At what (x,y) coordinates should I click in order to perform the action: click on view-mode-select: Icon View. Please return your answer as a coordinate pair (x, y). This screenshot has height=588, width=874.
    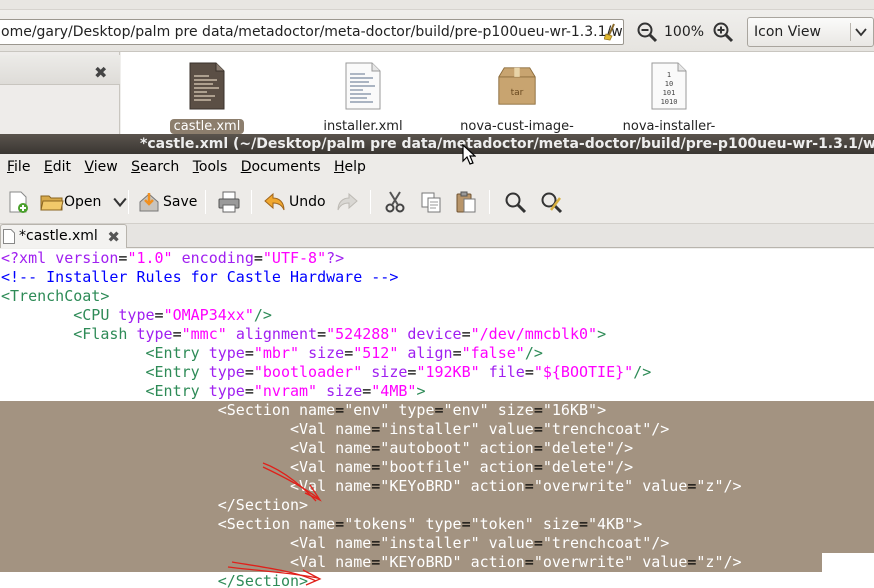
    Looking at the image, I should click on (810, 32).